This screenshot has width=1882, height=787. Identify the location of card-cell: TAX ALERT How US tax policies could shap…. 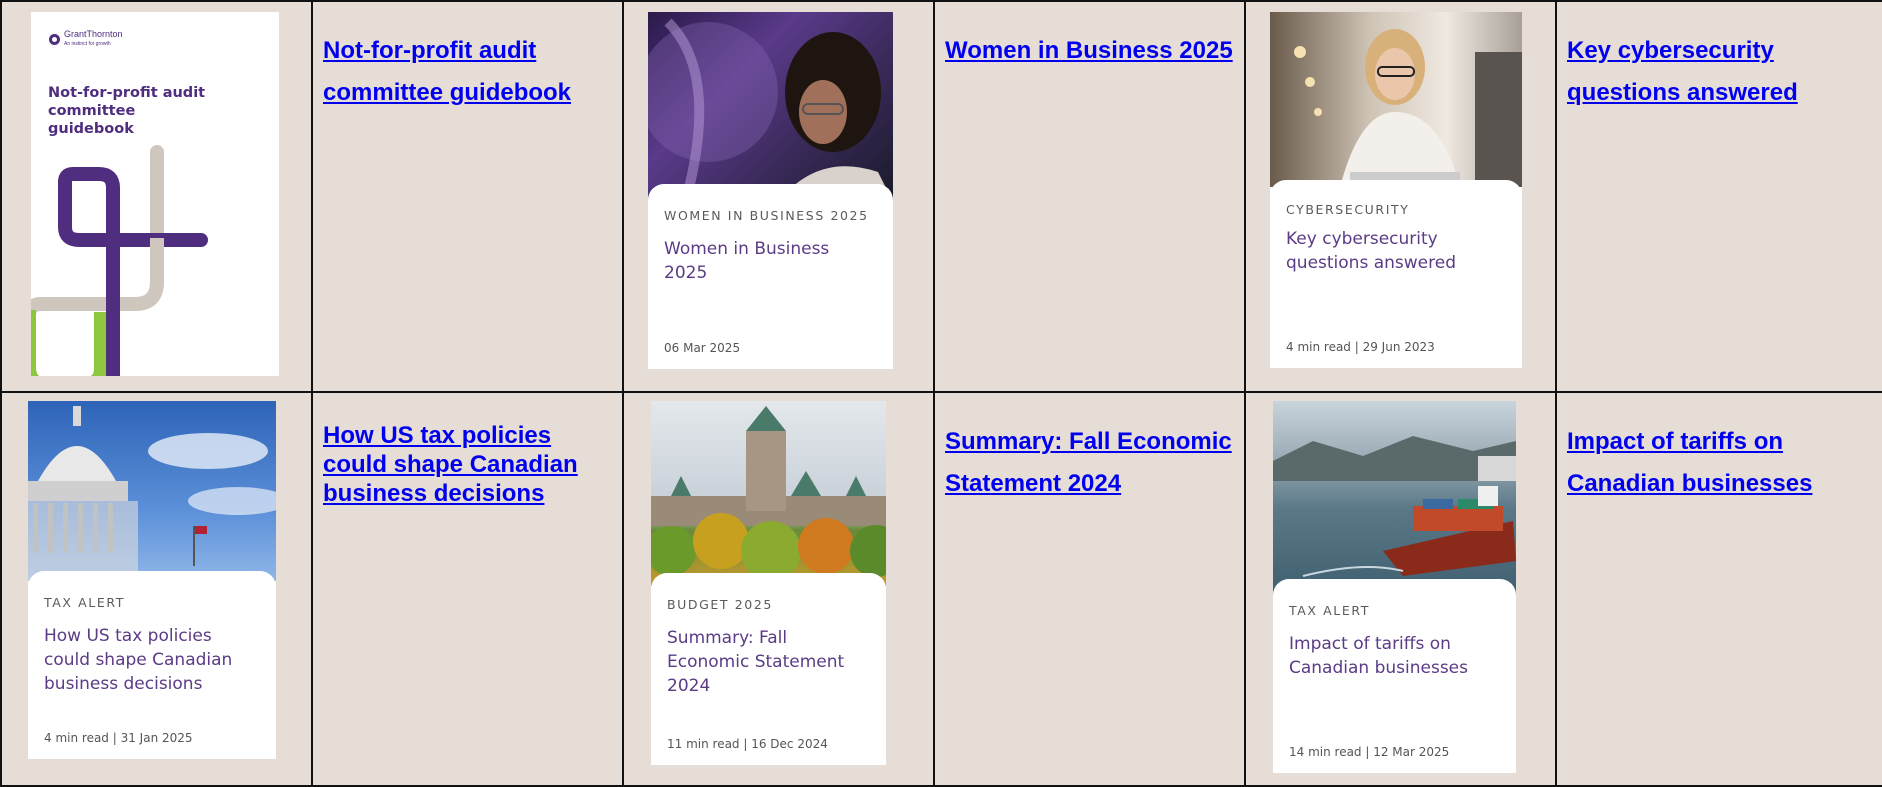
(156, 589).